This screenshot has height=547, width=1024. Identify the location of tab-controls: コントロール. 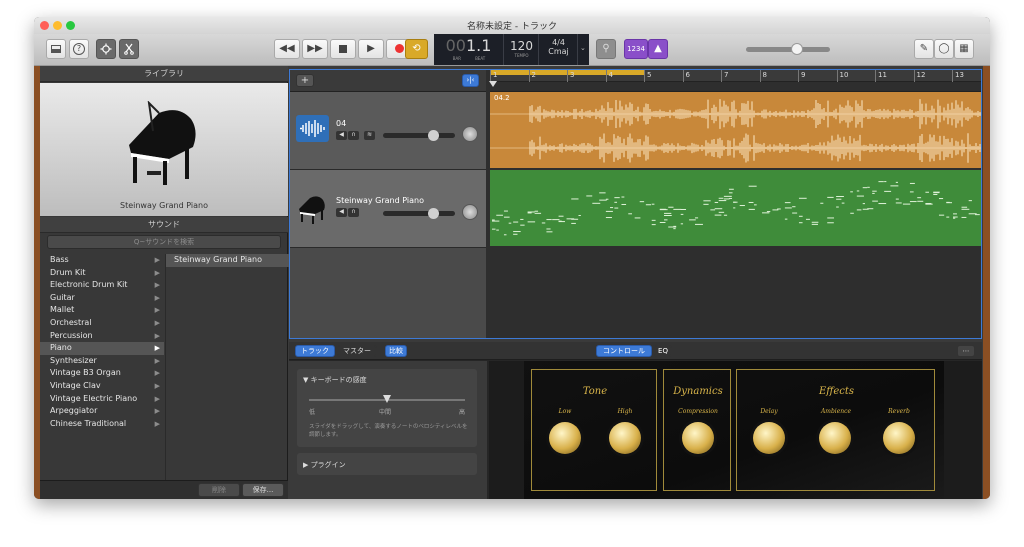
(624, 351).